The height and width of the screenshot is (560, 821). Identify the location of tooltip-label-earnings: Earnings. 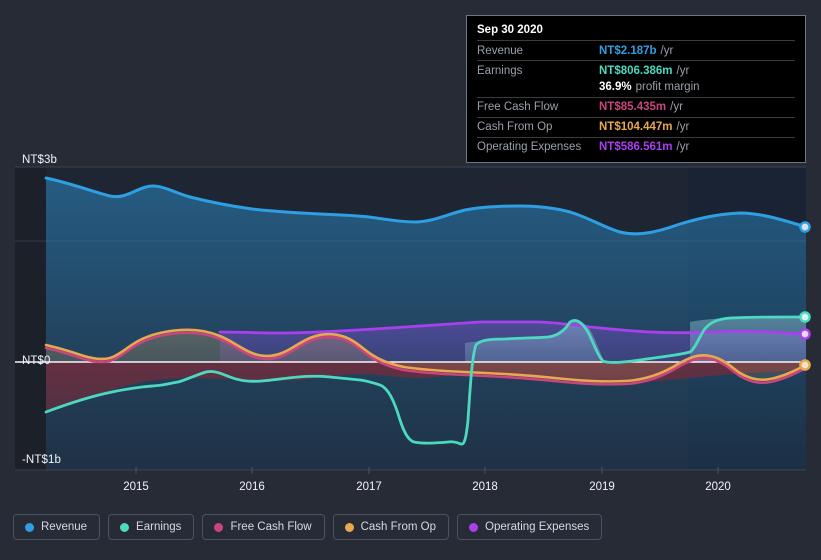
(500, 70).